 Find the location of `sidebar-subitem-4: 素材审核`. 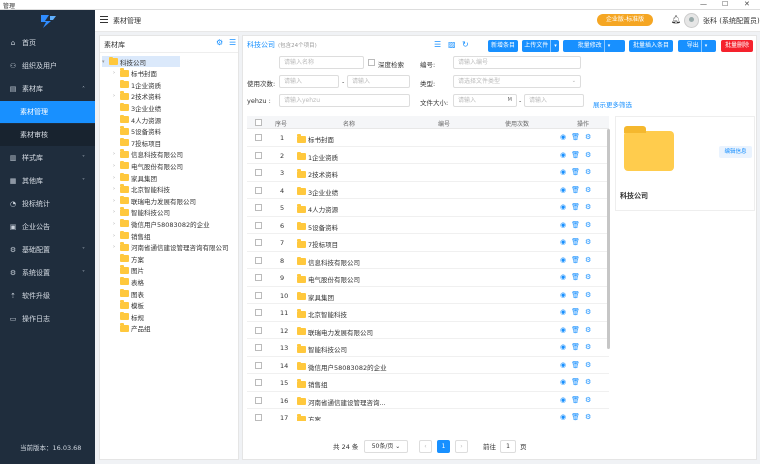

sidebar-subitem-4: 素材审核 is located at coordinates (47, 135).